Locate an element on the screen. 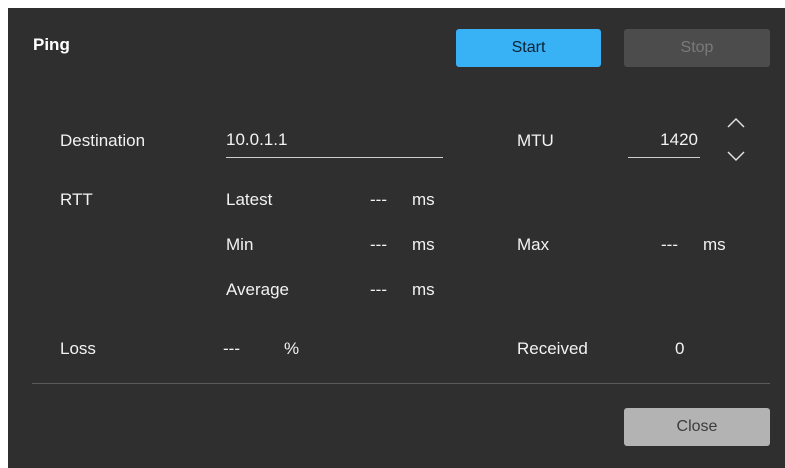  loss-label: Loss is located at coordinates (78, 348).